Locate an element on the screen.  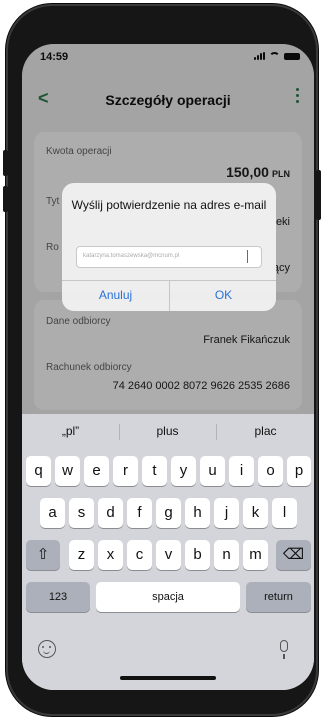
key-e: e is located at coordinates (96, 471).